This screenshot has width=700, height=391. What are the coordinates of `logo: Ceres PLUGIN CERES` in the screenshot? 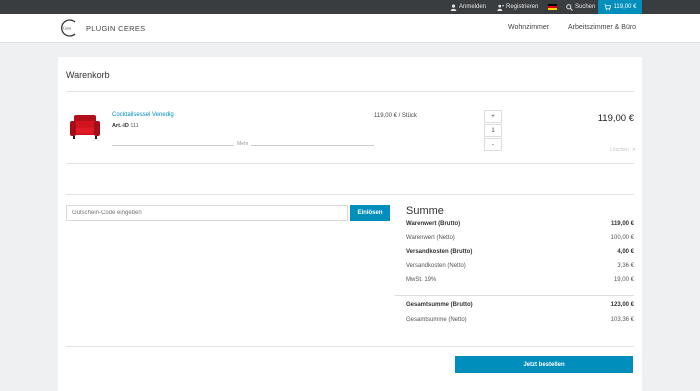 It's located at (102, 28).